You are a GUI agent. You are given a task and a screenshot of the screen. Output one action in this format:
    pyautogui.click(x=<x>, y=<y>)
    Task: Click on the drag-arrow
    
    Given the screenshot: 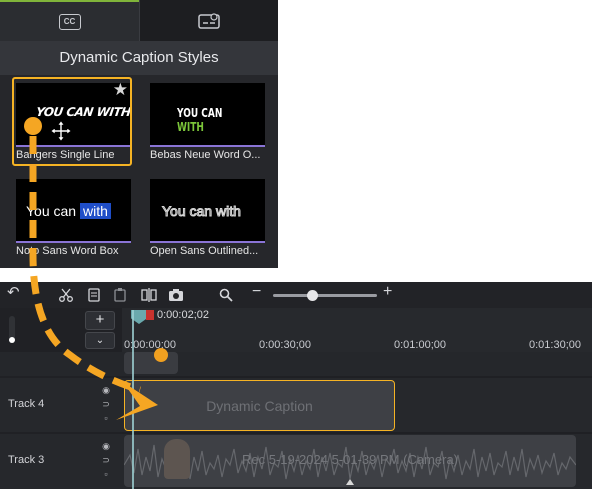 What is the action you would take?
    pyautogui.click(x=91, y=268)
    